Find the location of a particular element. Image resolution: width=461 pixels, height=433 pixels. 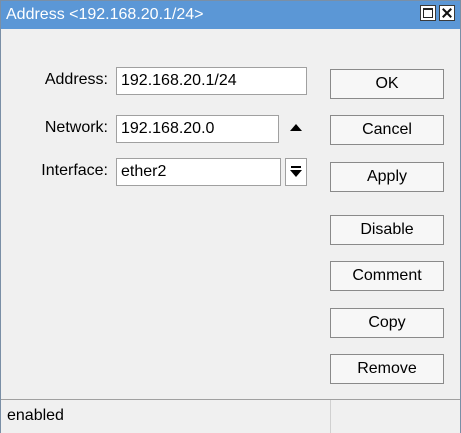

dropdown-arrow-icon is located at coordinates (296, 172).